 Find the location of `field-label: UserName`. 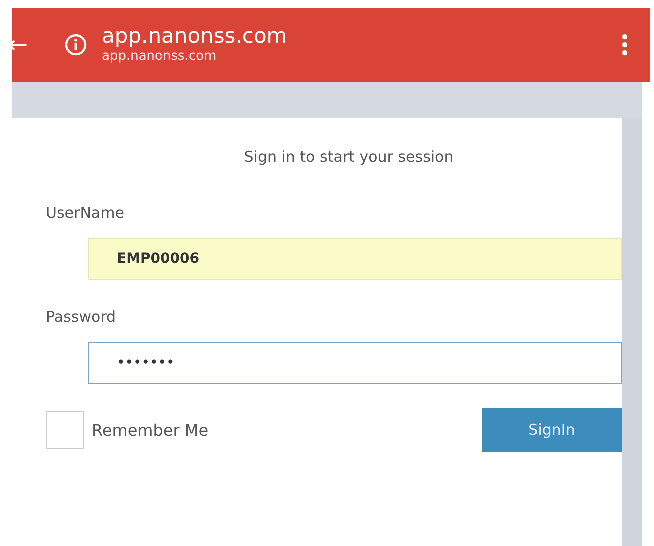

field-label: UserName is located at coordinates (86, 213).